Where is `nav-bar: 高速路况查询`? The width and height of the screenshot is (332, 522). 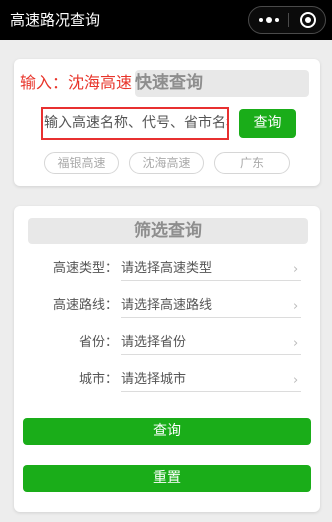 nav-bar: 高速路况查询 is located at coordinates (166, 20).